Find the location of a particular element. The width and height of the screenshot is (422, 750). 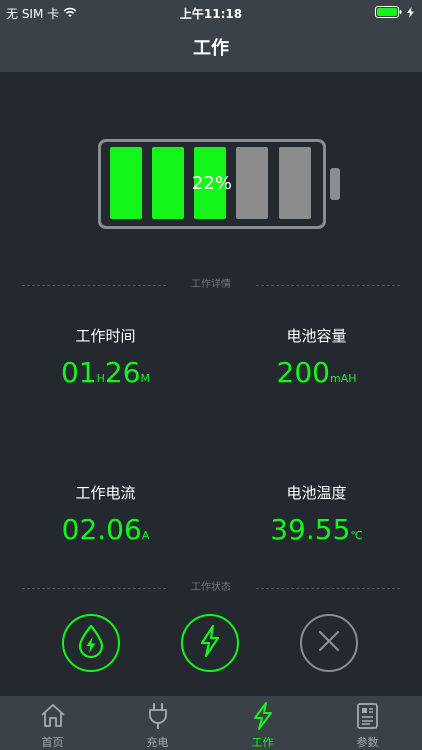

current-label: 工作电流 is located at coordinates (105, 493).